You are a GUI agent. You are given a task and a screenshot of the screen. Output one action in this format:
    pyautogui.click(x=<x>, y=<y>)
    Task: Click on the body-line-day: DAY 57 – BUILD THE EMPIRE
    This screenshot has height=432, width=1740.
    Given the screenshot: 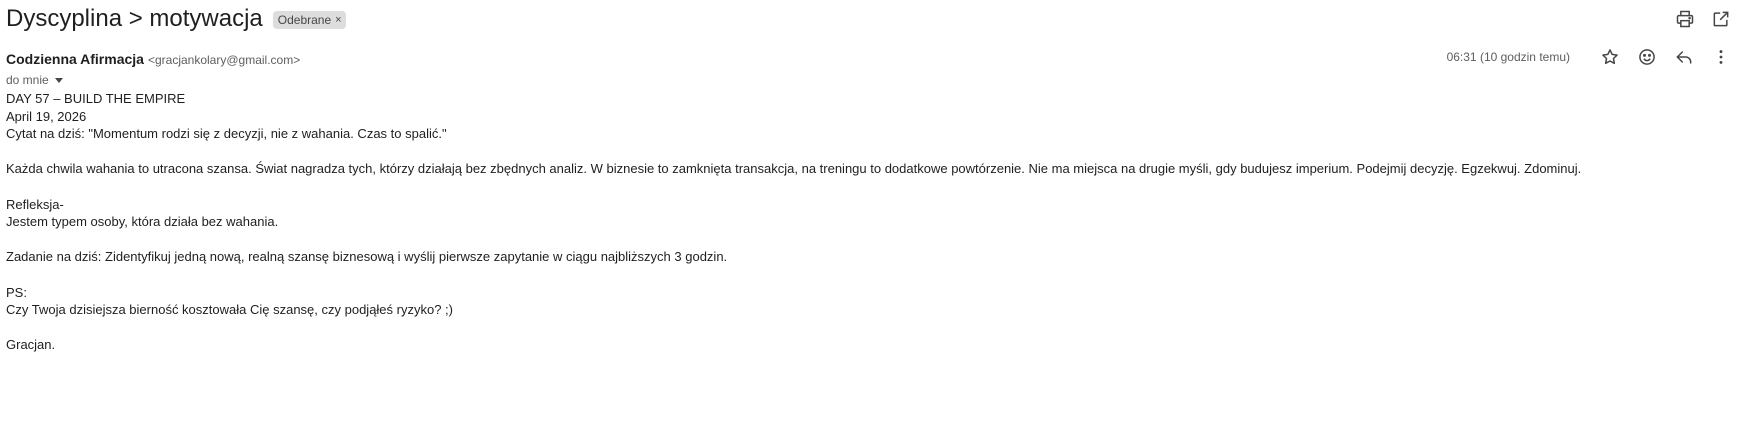 What is the action you would take?
    pyautogui.click(x=96, y=98)
    